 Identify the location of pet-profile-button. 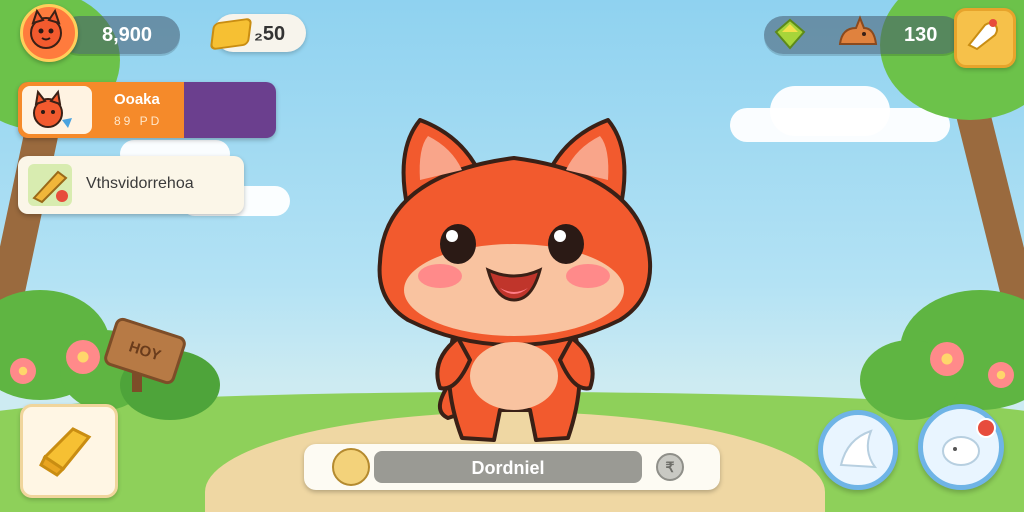
(961, 447).